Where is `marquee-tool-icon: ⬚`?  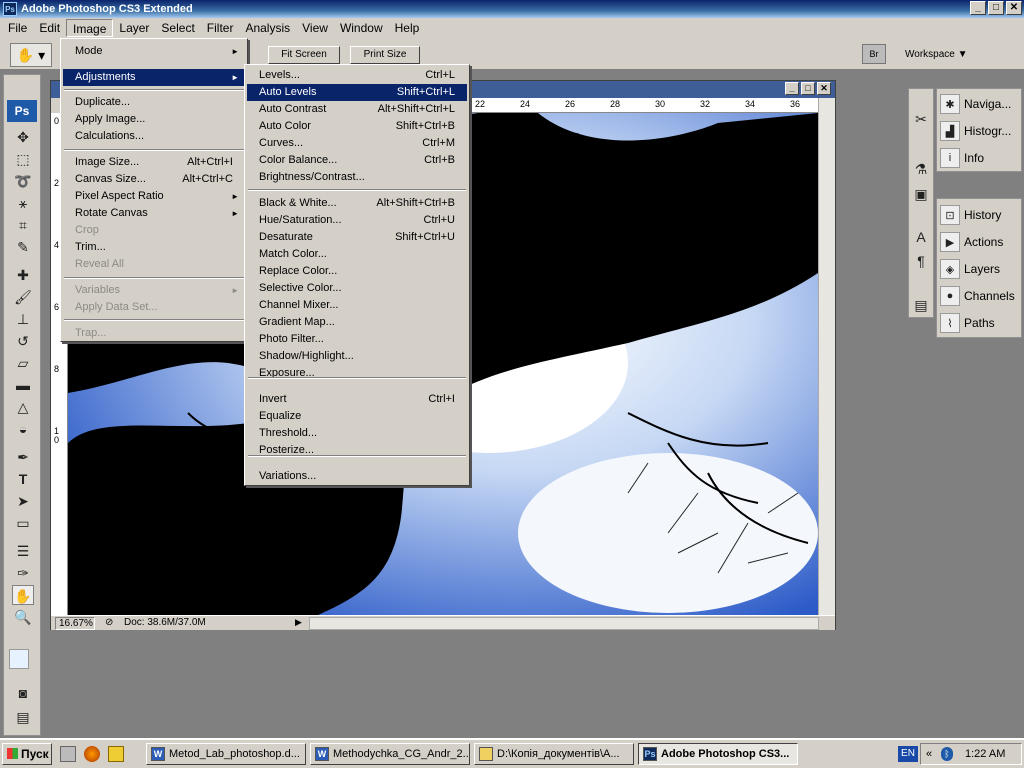 marquee-tool-icon: ⬚ is located at coordinates (23, 159).